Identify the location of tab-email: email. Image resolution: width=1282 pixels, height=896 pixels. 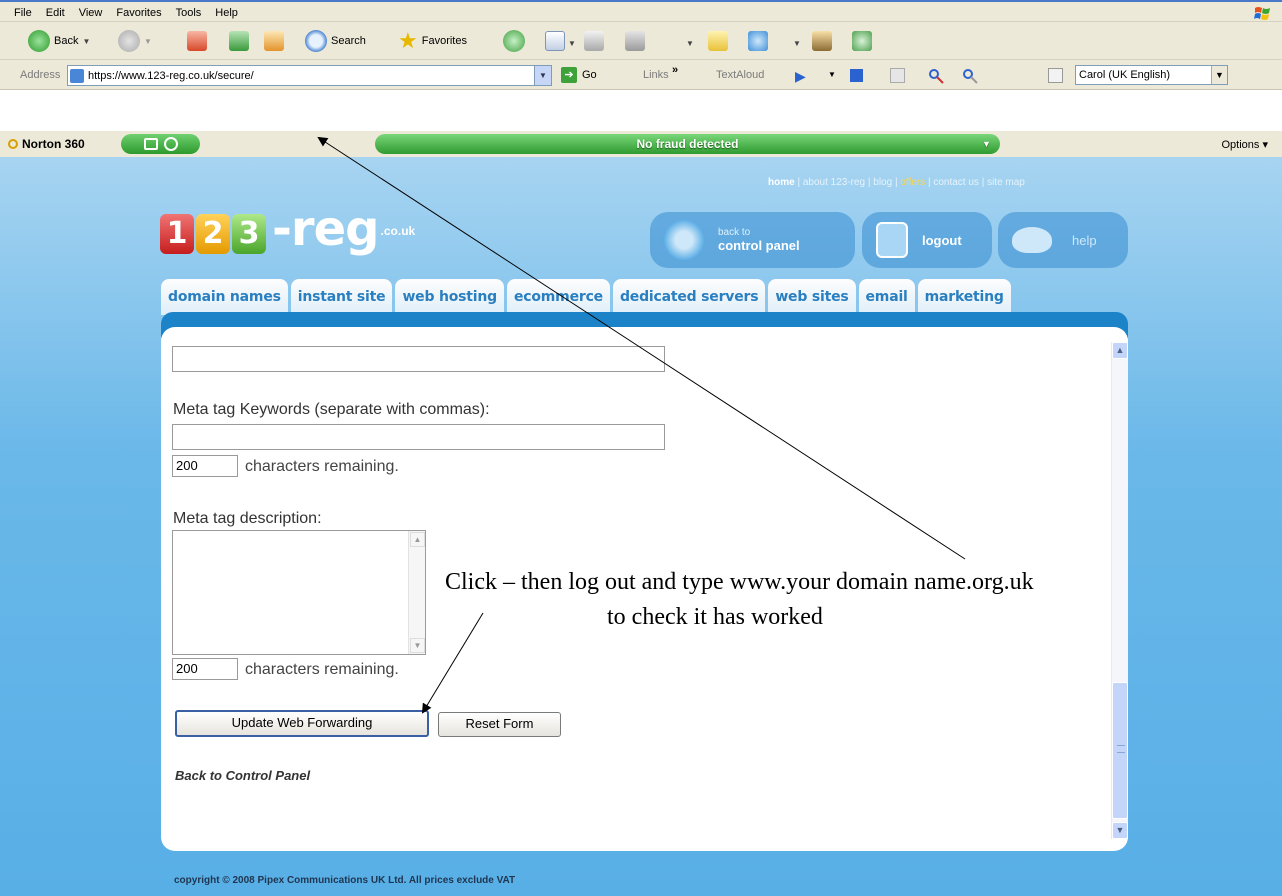
(886, 297).